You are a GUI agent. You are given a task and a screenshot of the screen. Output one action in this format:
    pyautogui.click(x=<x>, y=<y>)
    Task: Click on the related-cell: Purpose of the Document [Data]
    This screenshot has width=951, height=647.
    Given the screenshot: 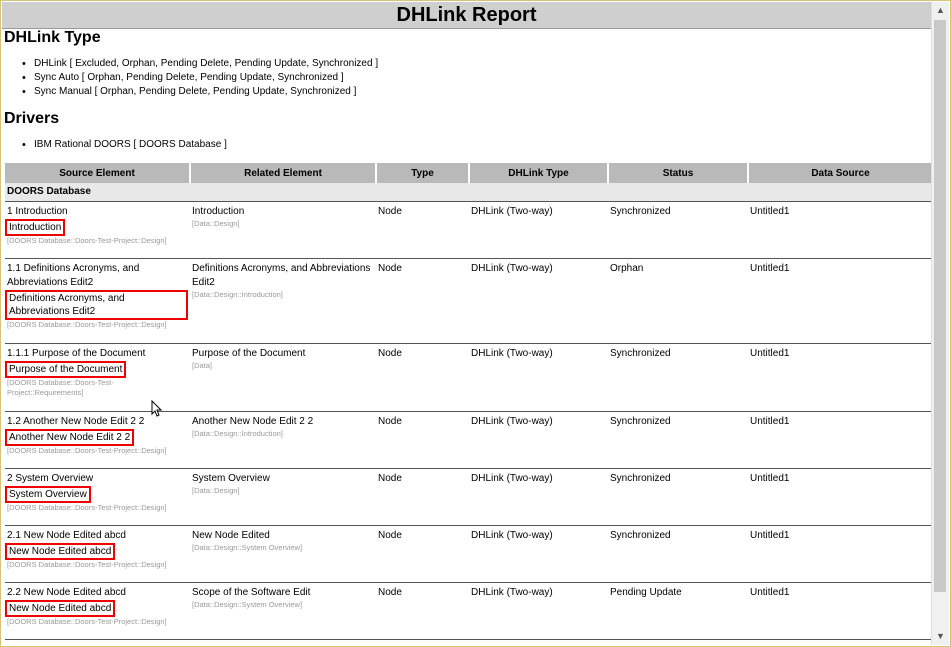 What is the action you would take?
    pyautogui.click(x=283, y=377)
    